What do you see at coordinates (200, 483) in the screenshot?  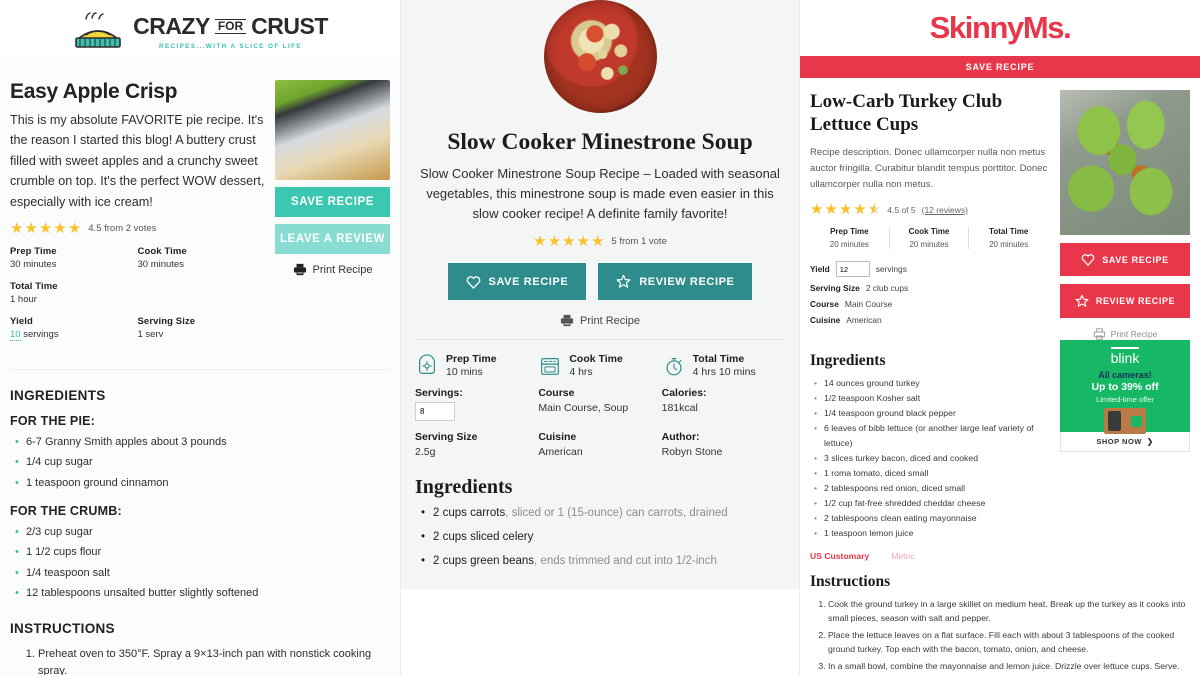 I see `list-item: 1 teaspoon ground cinnamon` at bounding box center [200, 483].